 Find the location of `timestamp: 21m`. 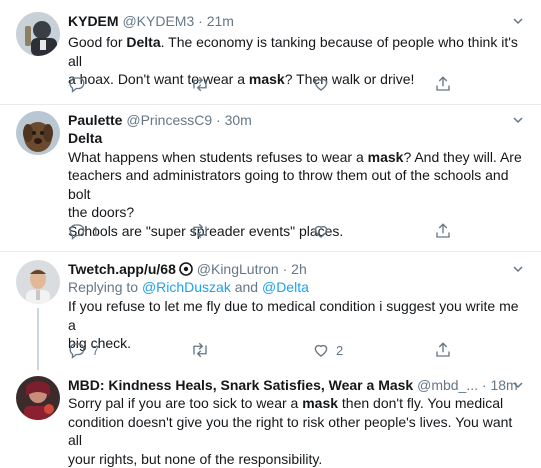

timestamp: 21m is located at coordinates (220, 21).